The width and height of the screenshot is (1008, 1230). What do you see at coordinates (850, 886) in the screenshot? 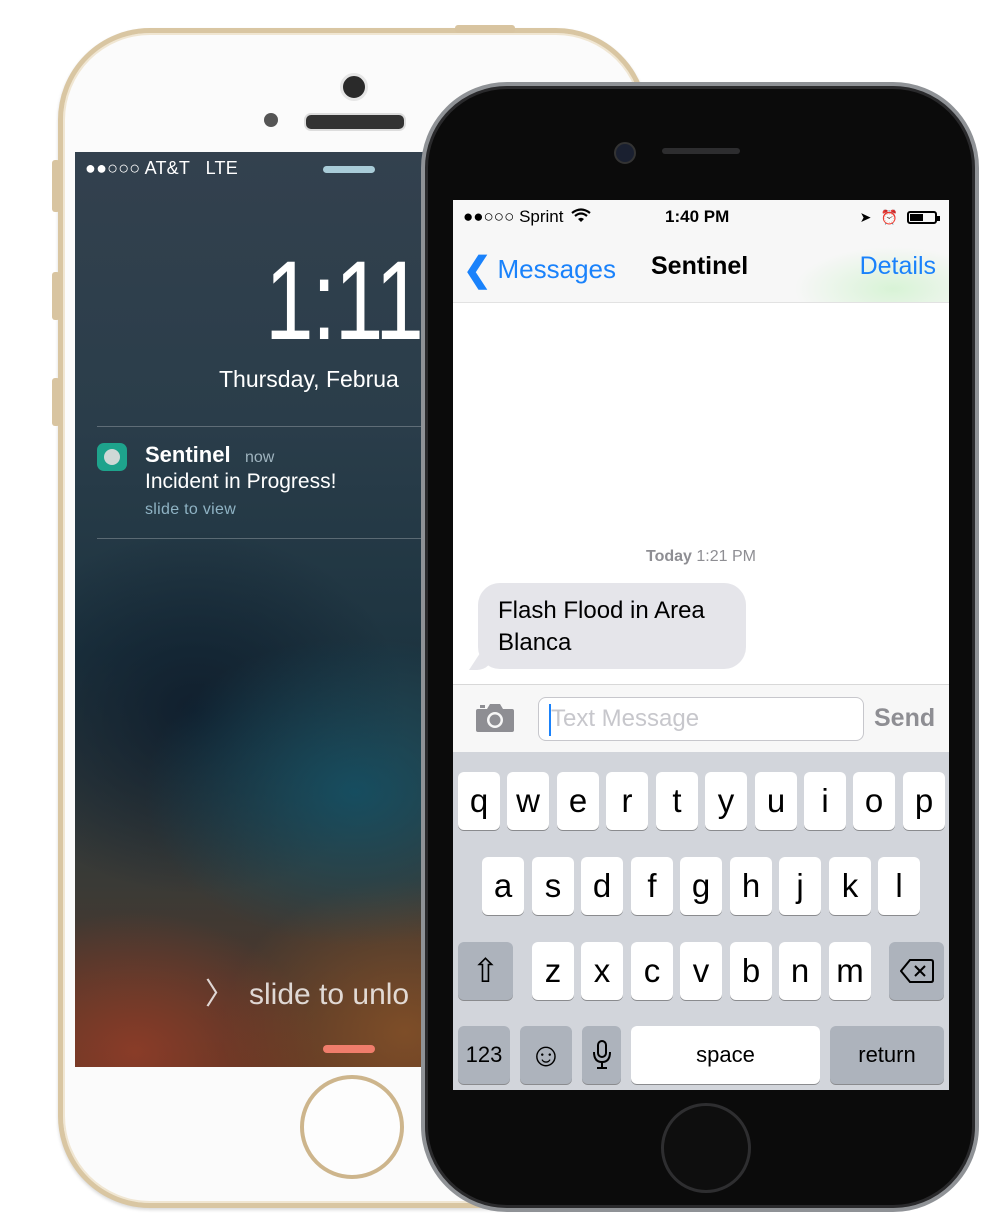
I see `key-k: k` at bounding box center [850, 886].